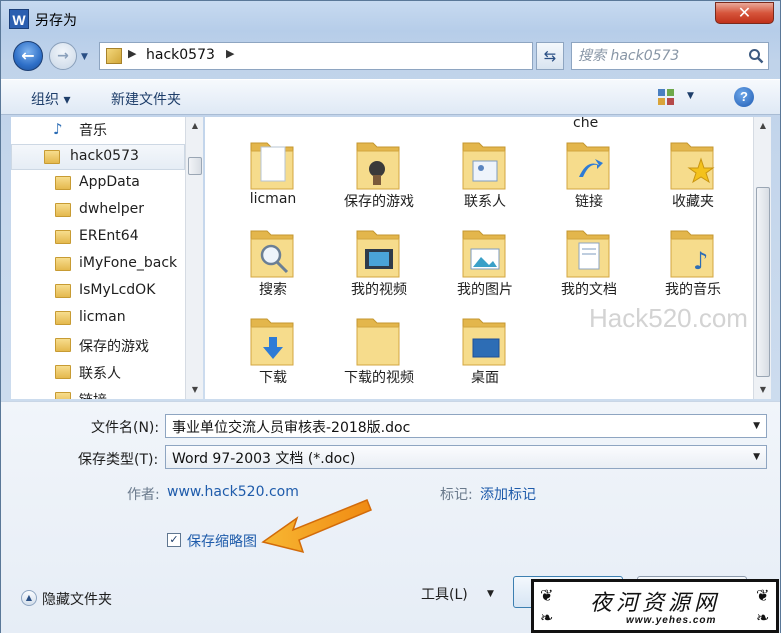 This screenshot has height=633, width=781. What do you see at coordinates (98, 265) in the screenshot?
I see `sidebar-item-imyfone-back: iMyFone_back` at bounding box center [98, 265].